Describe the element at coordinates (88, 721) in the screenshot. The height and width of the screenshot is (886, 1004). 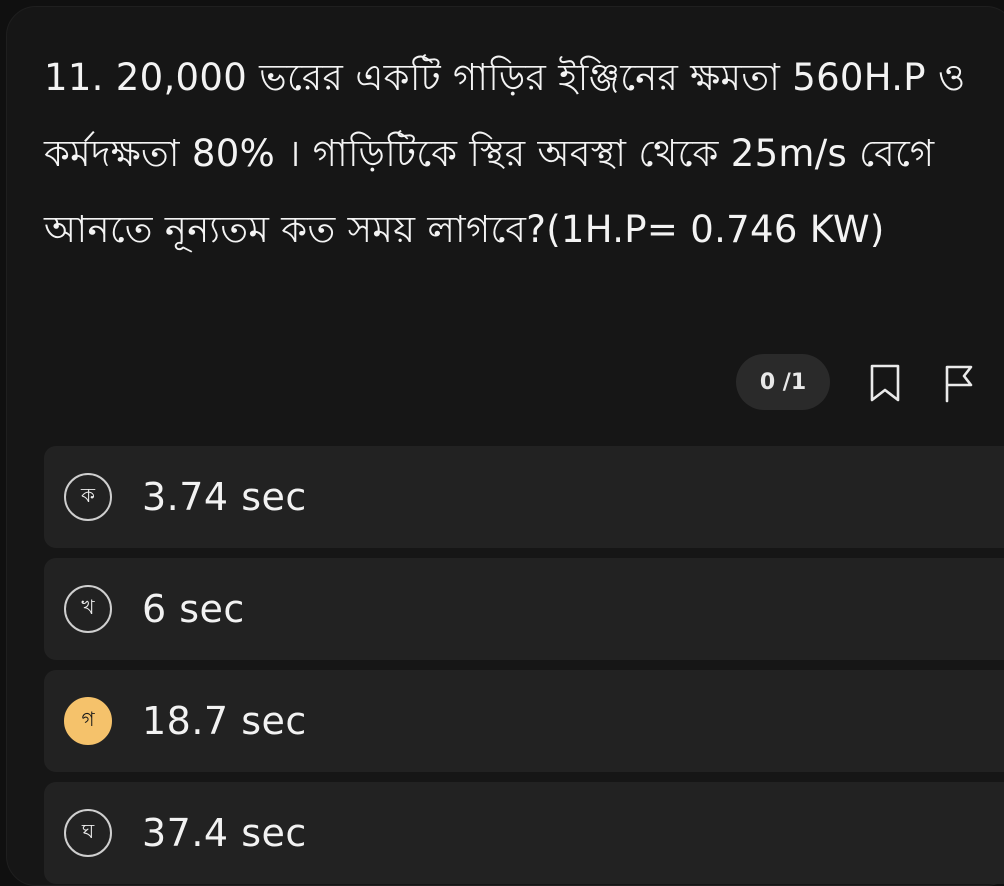
I see `option-letter-selected: গ` at that location.